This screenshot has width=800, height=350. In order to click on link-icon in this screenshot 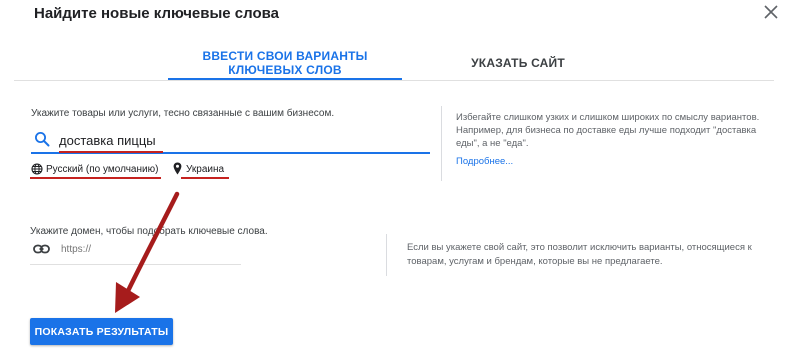, I will do `click(41, 249)`.